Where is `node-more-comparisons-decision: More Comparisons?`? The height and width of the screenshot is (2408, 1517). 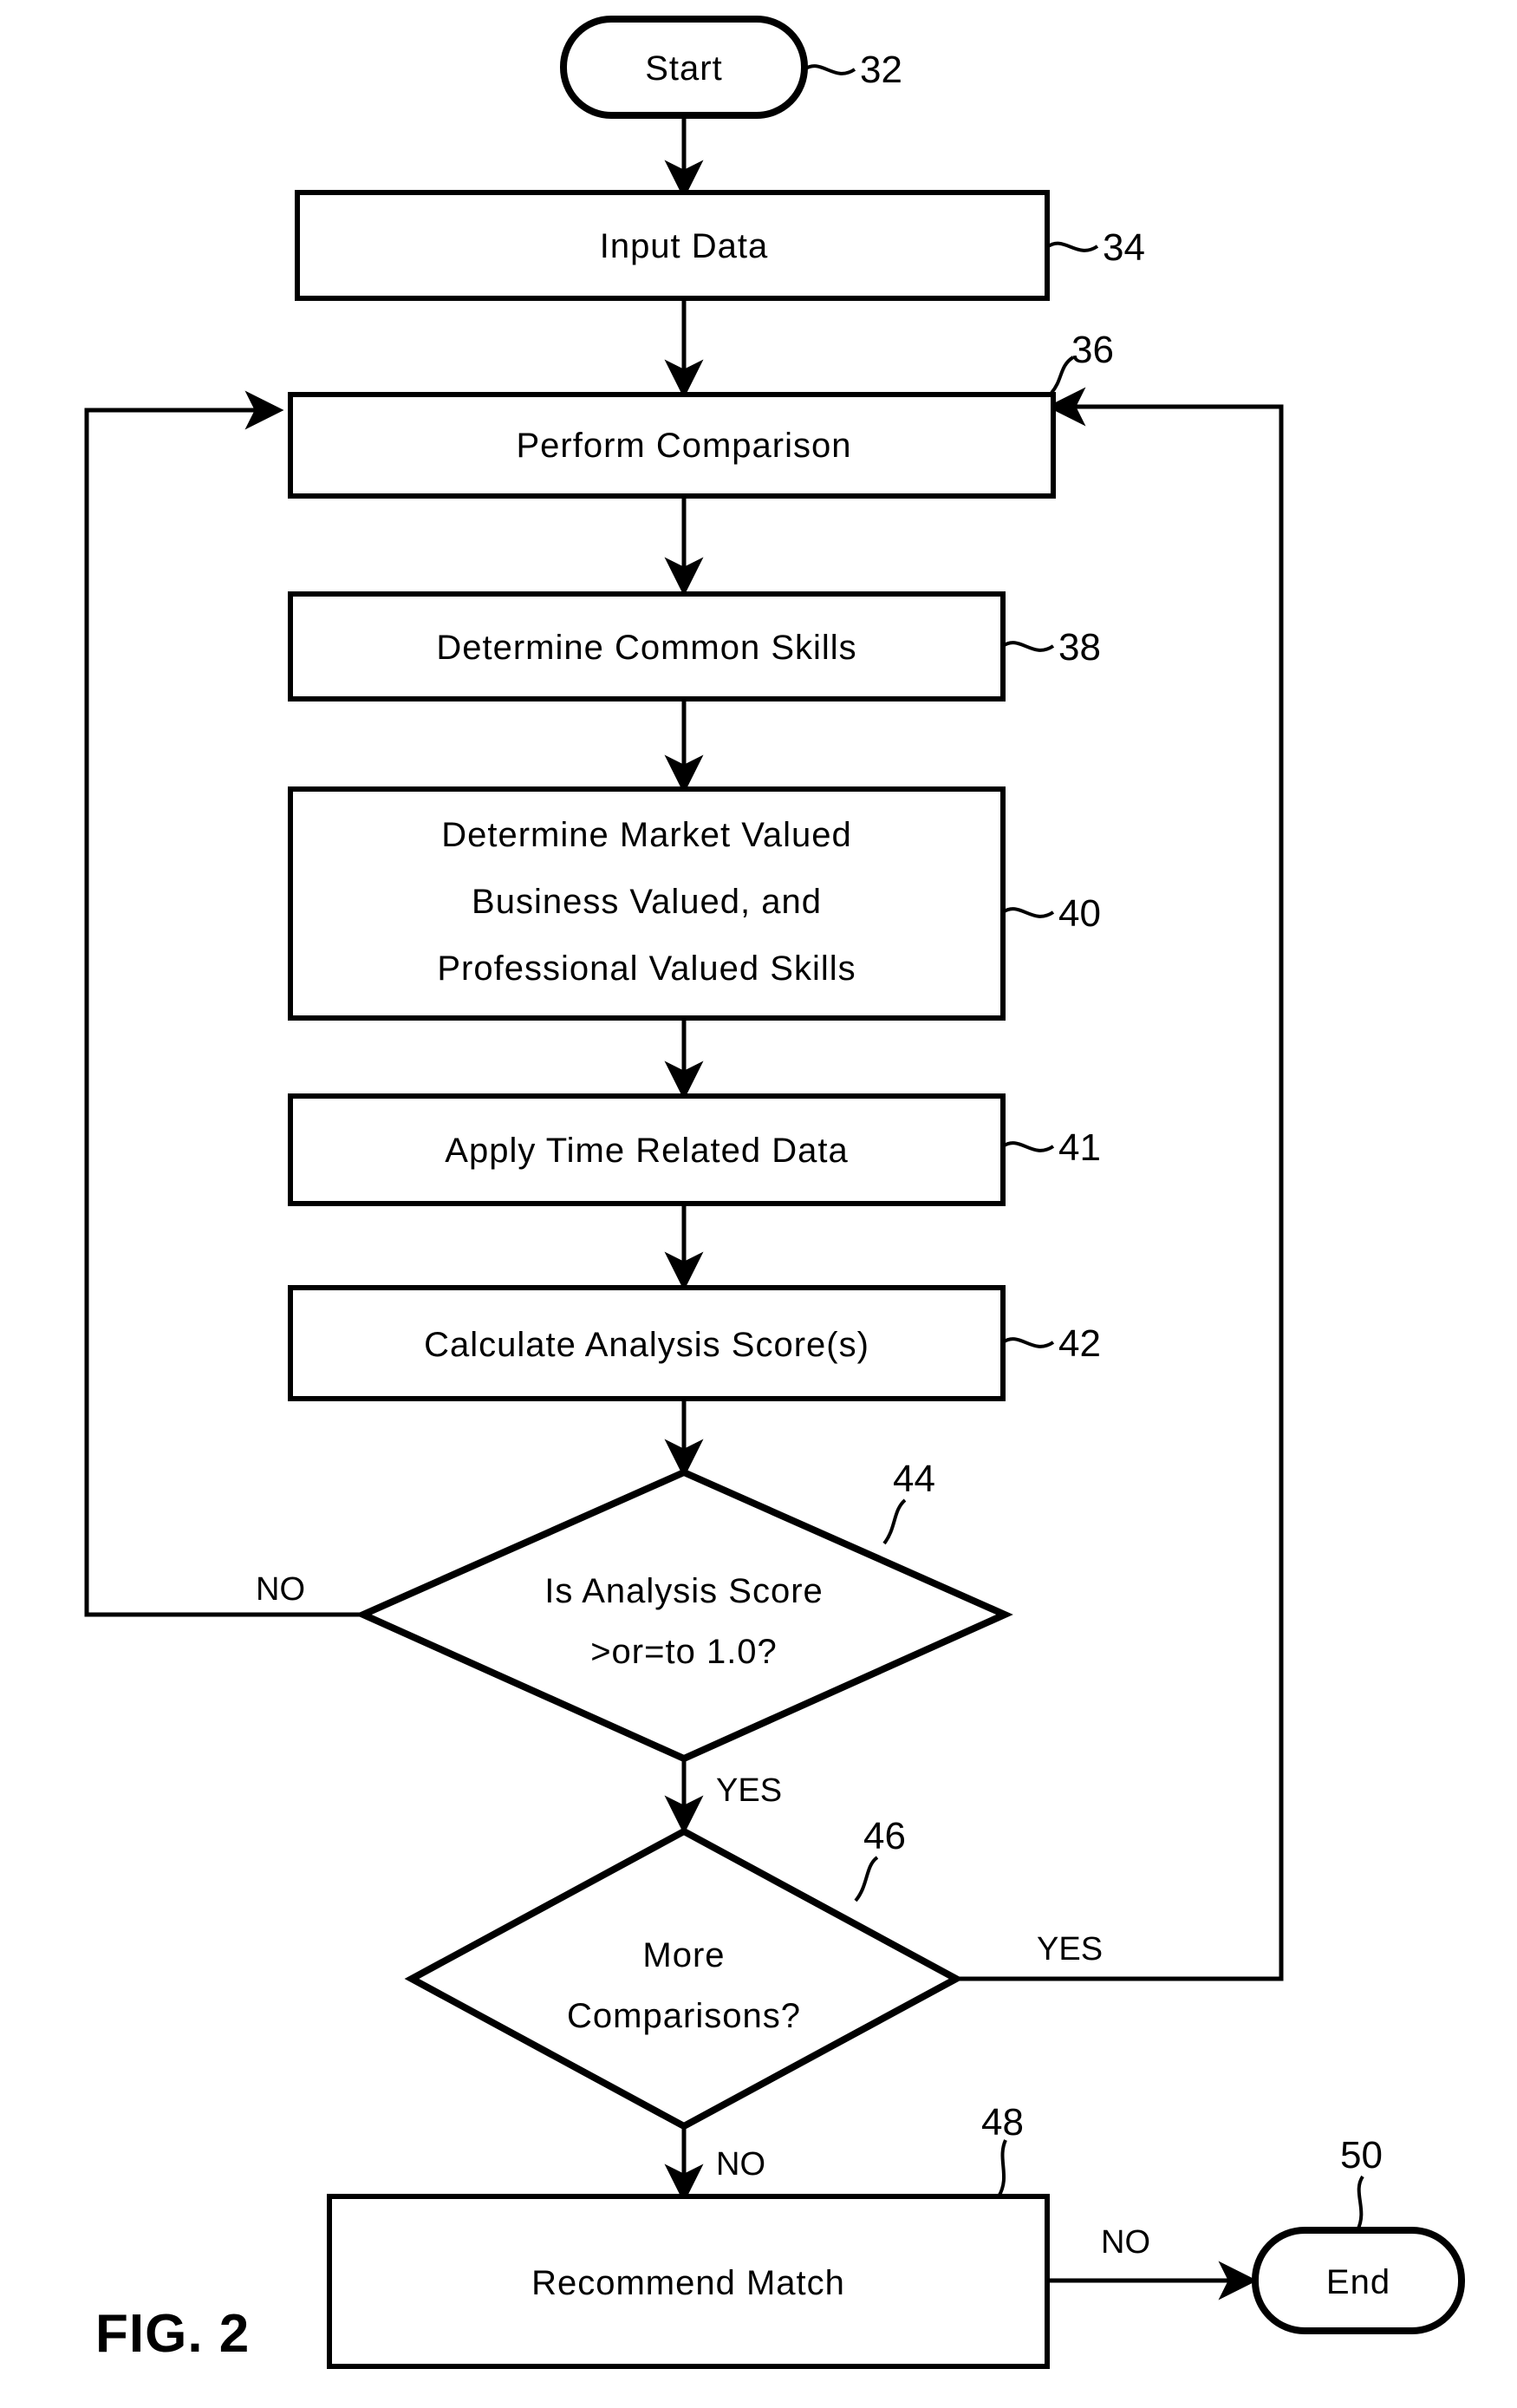 node-more-comparisons-decision: More Comparisons? is located at coordinates (684, 1979).